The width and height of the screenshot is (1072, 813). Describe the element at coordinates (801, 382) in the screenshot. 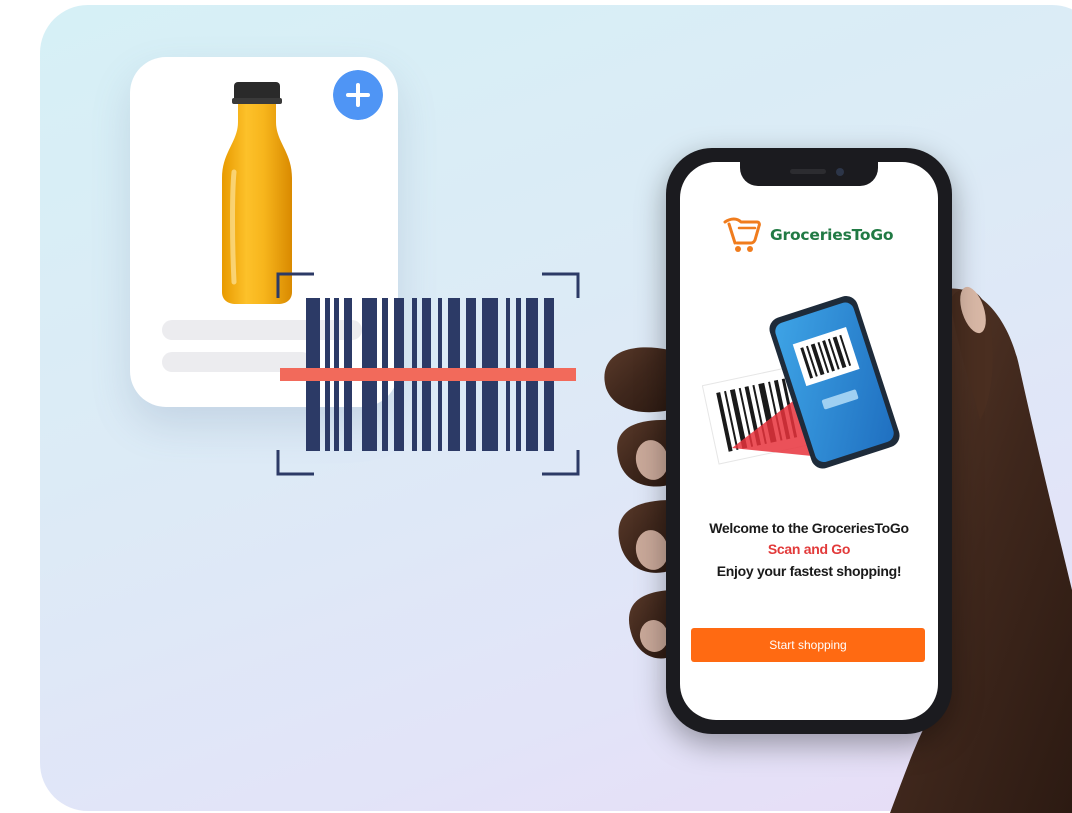

I see `scan-phone-illustration` at that location.